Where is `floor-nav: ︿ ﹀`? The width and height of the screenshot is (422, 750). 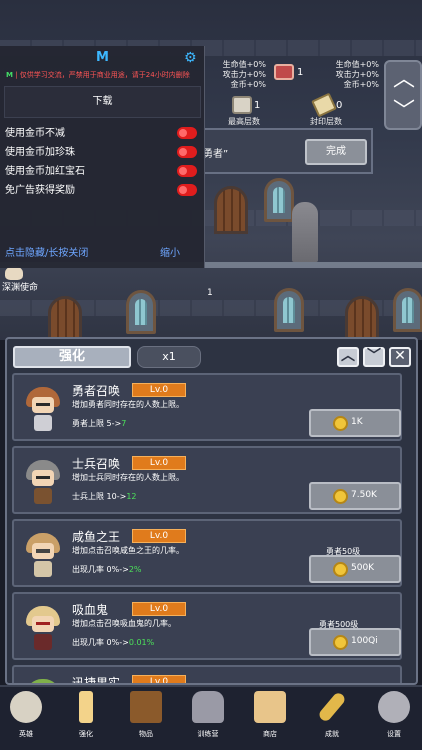 floor-nav: ︿ ﹀ is located at coordinates (403, 95).